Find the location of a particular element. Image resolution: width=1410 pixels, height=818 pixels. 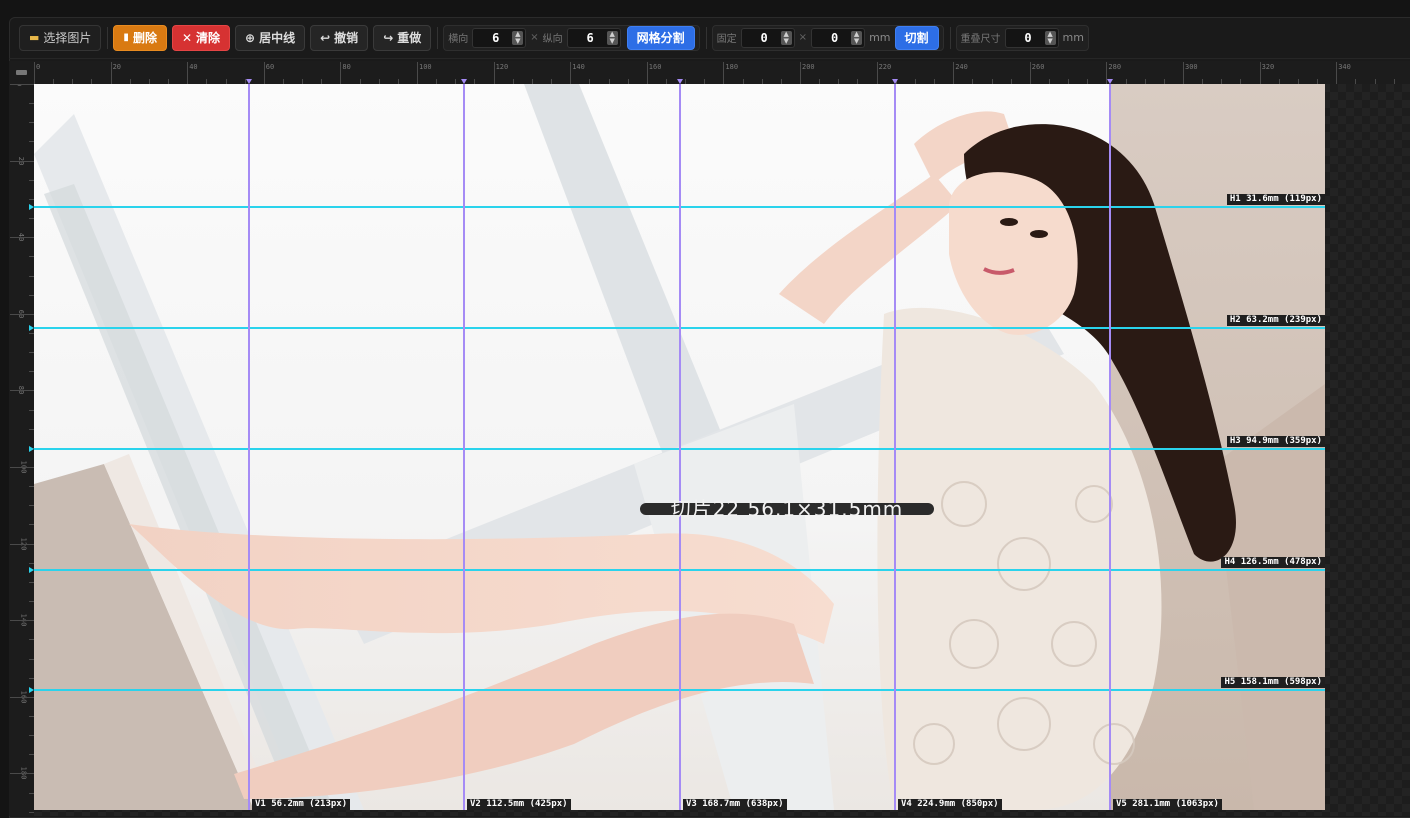

grid-split-label: 网格分割 is located at coordinates (660, 38).